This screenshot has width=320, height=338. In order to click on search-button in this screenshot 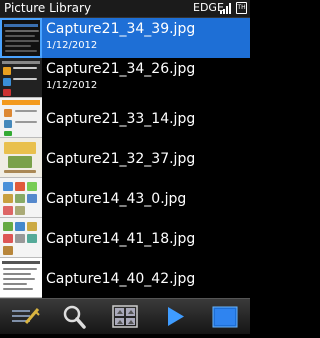, I will do `click(75, 316)`.